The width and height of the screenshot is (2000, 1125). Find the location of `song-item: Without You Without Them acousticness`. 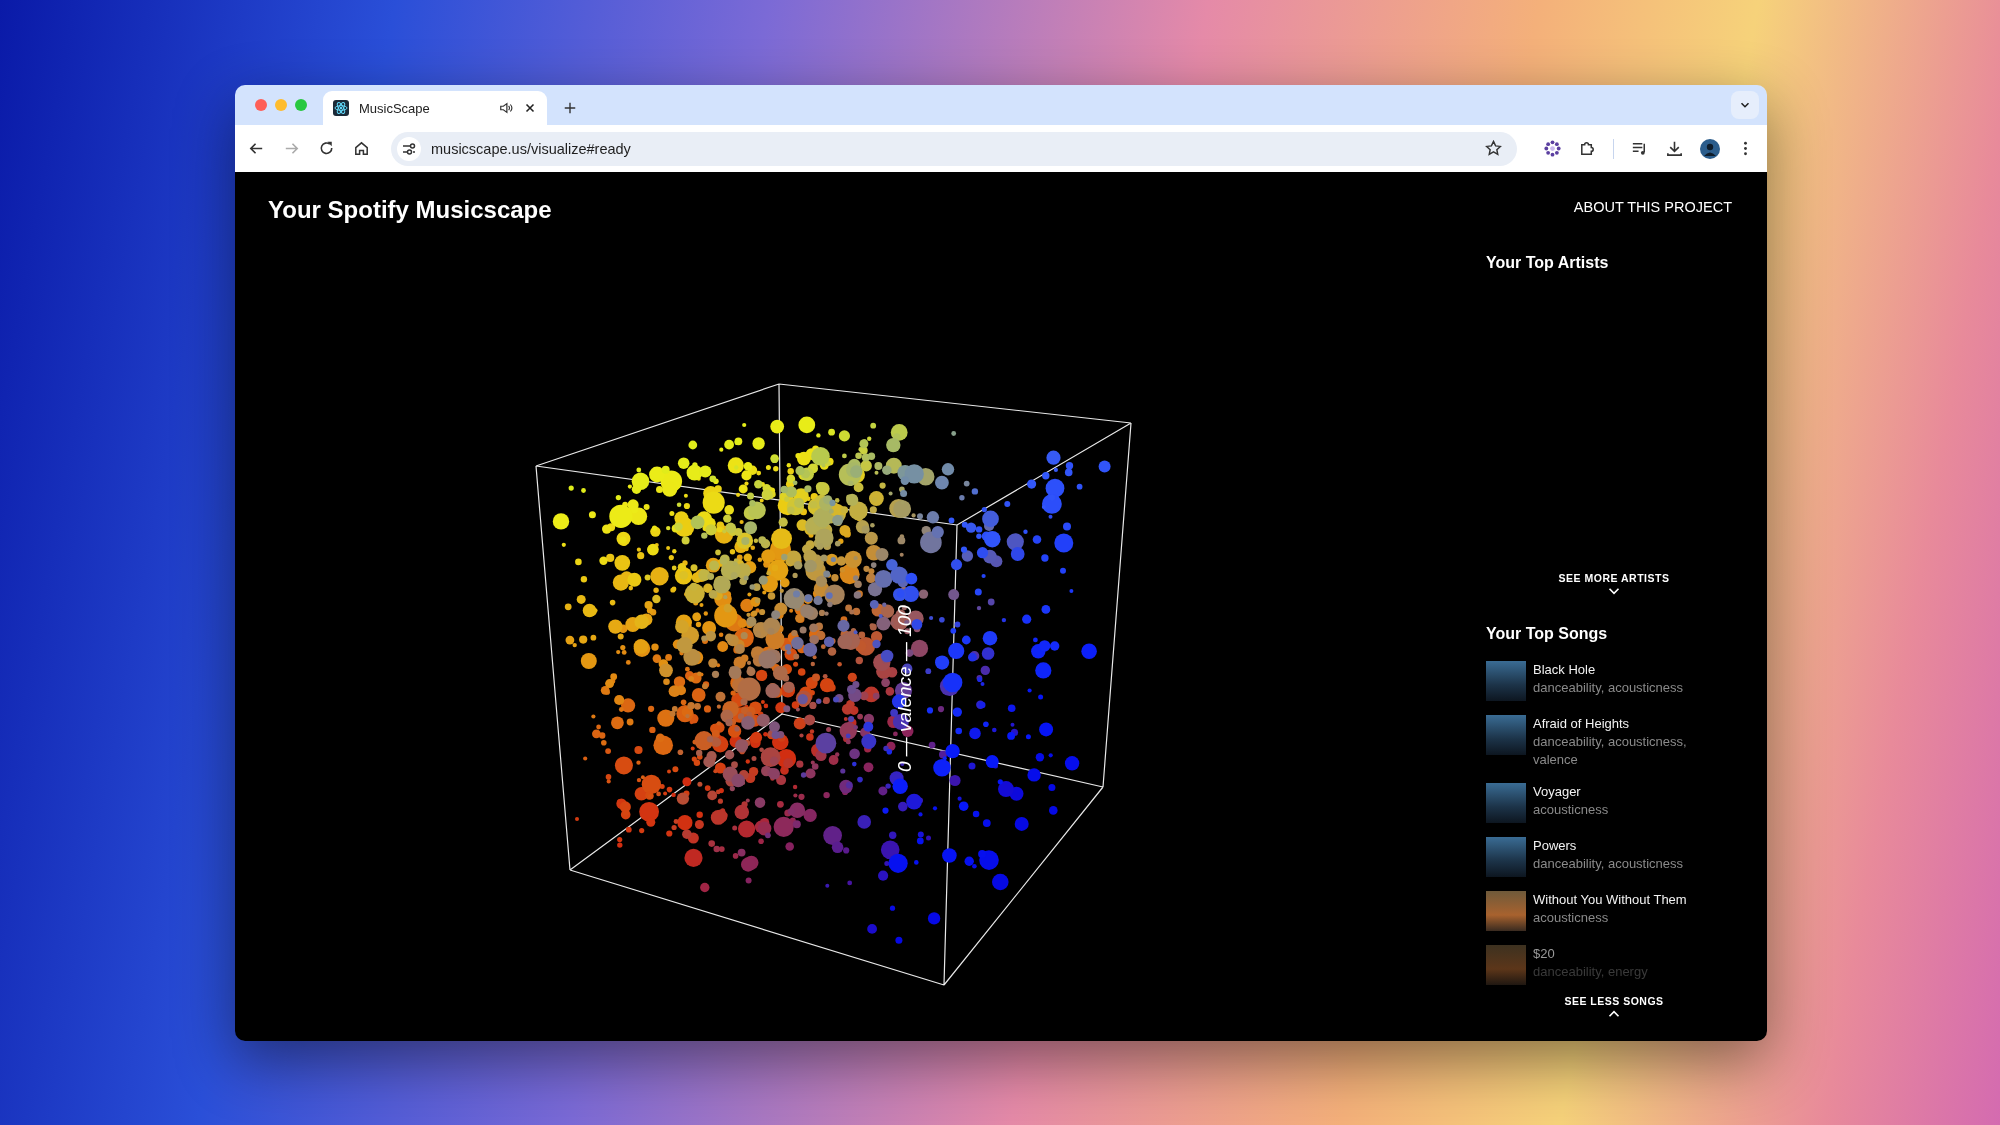

song-item: Without You Without Them acousticness is located at coordinates (1609, 911).